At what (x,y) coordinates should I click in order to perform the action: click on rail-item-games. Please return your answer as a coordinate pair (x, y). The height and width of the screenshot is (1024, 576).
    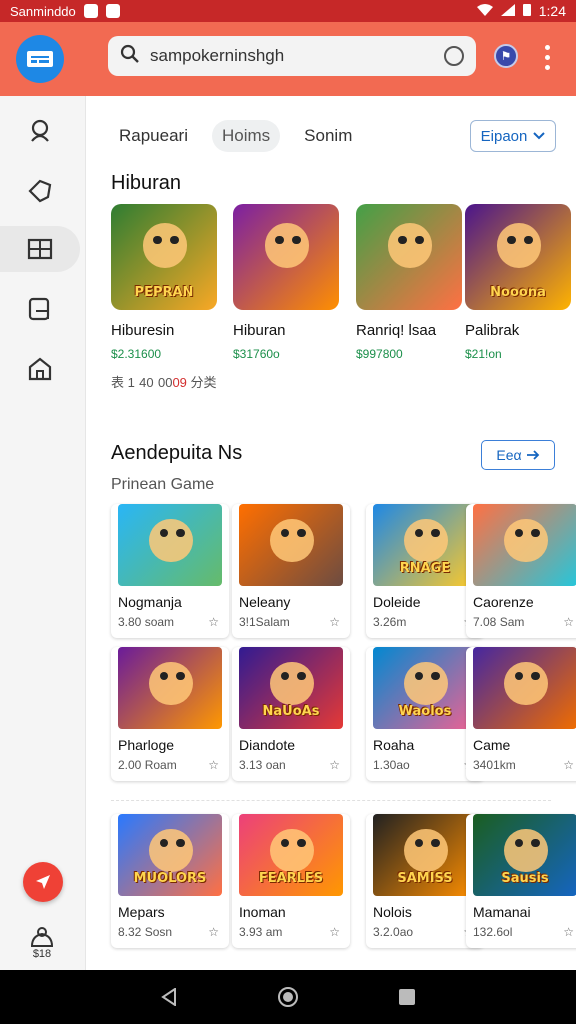
    Looking at the image, I should click on (40, 249).